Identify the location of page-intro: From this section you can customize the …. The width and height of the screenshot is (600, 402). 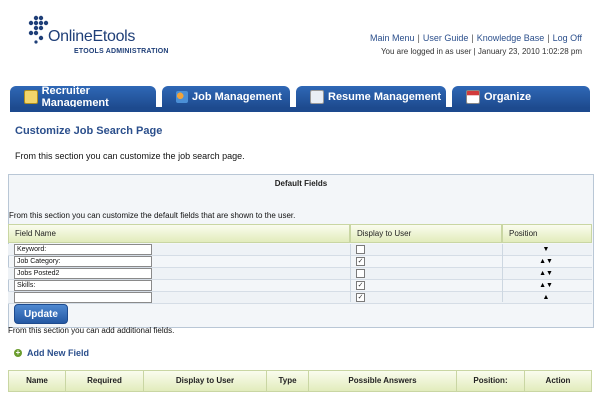
(130, 156).